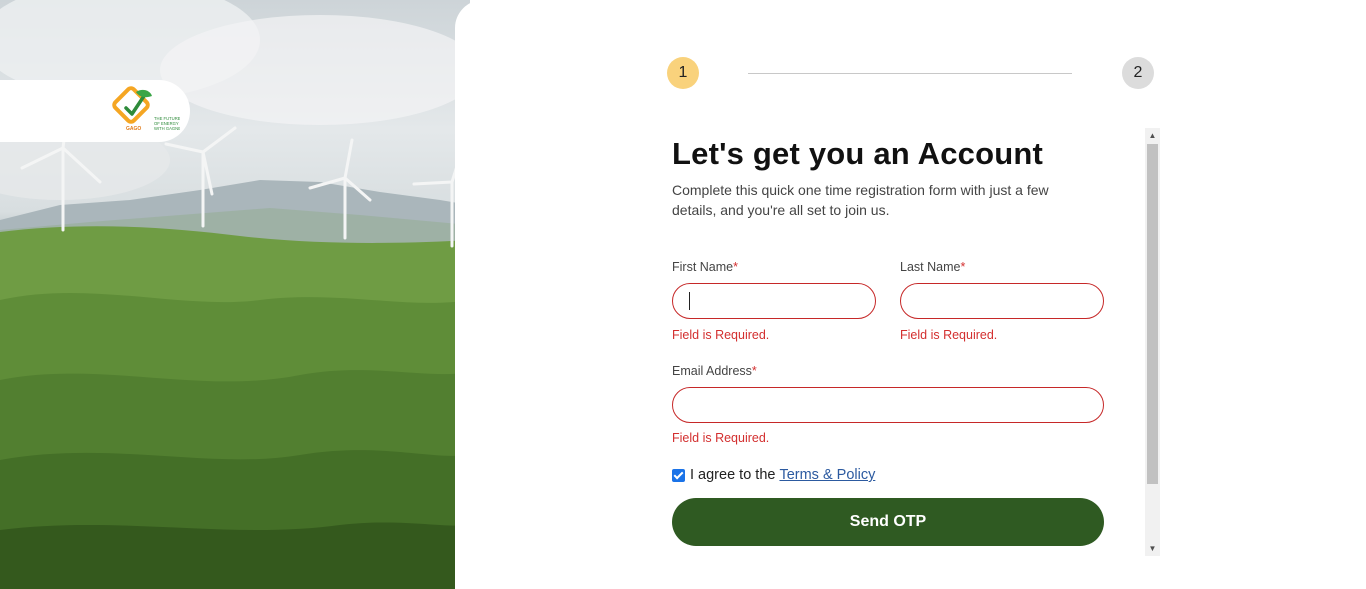 The image size is (1366, 589). I want to click on email-label: Email Address*, so click(714, 371).